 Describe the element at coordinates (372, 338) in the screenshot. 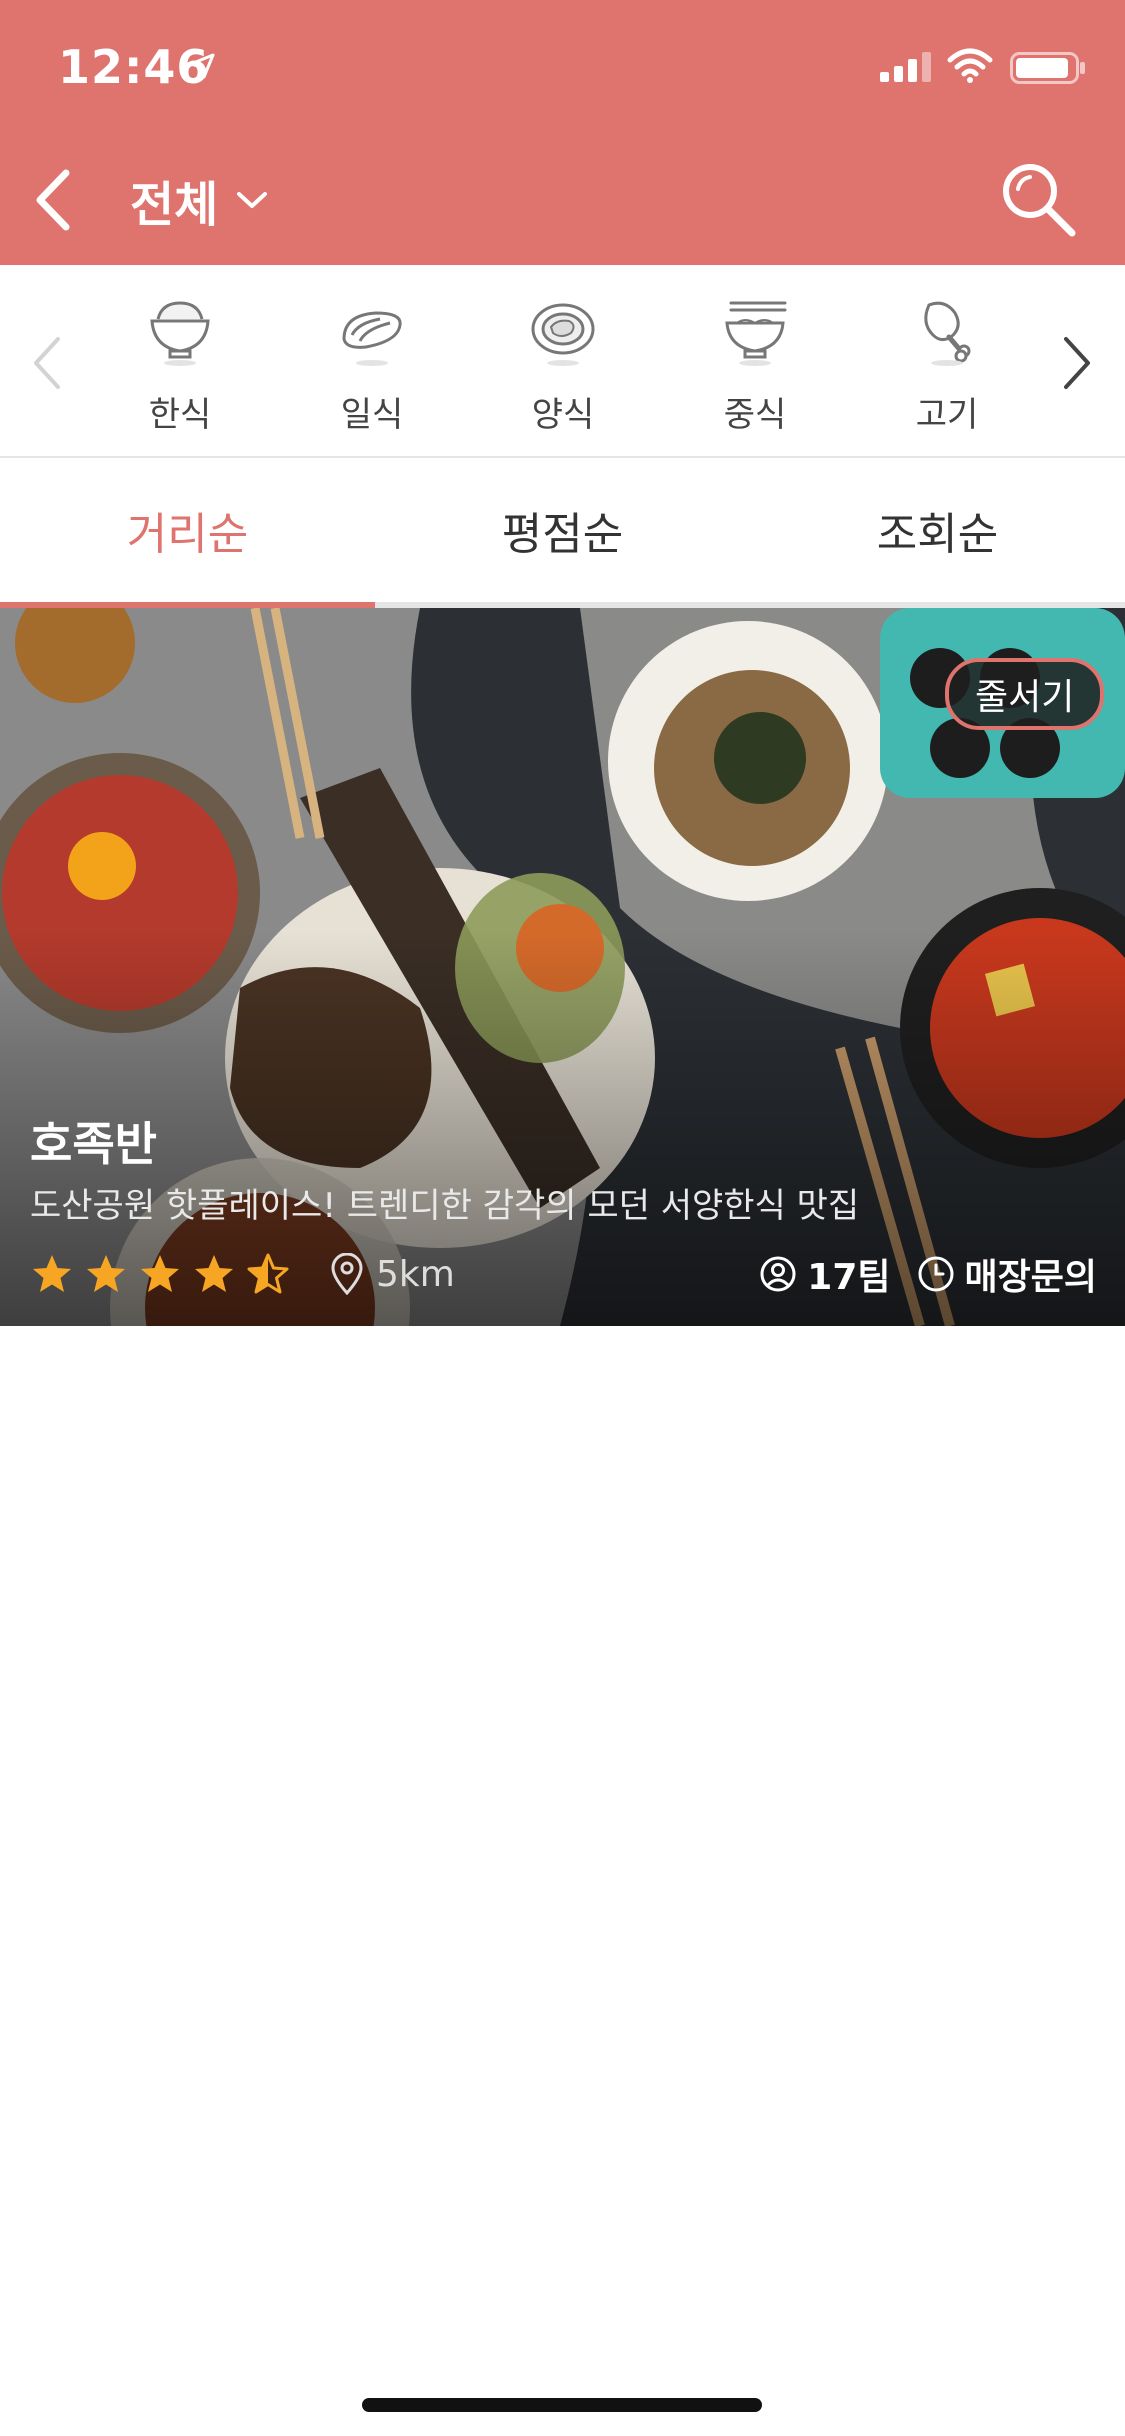

I see `sushi-icon` at that location.